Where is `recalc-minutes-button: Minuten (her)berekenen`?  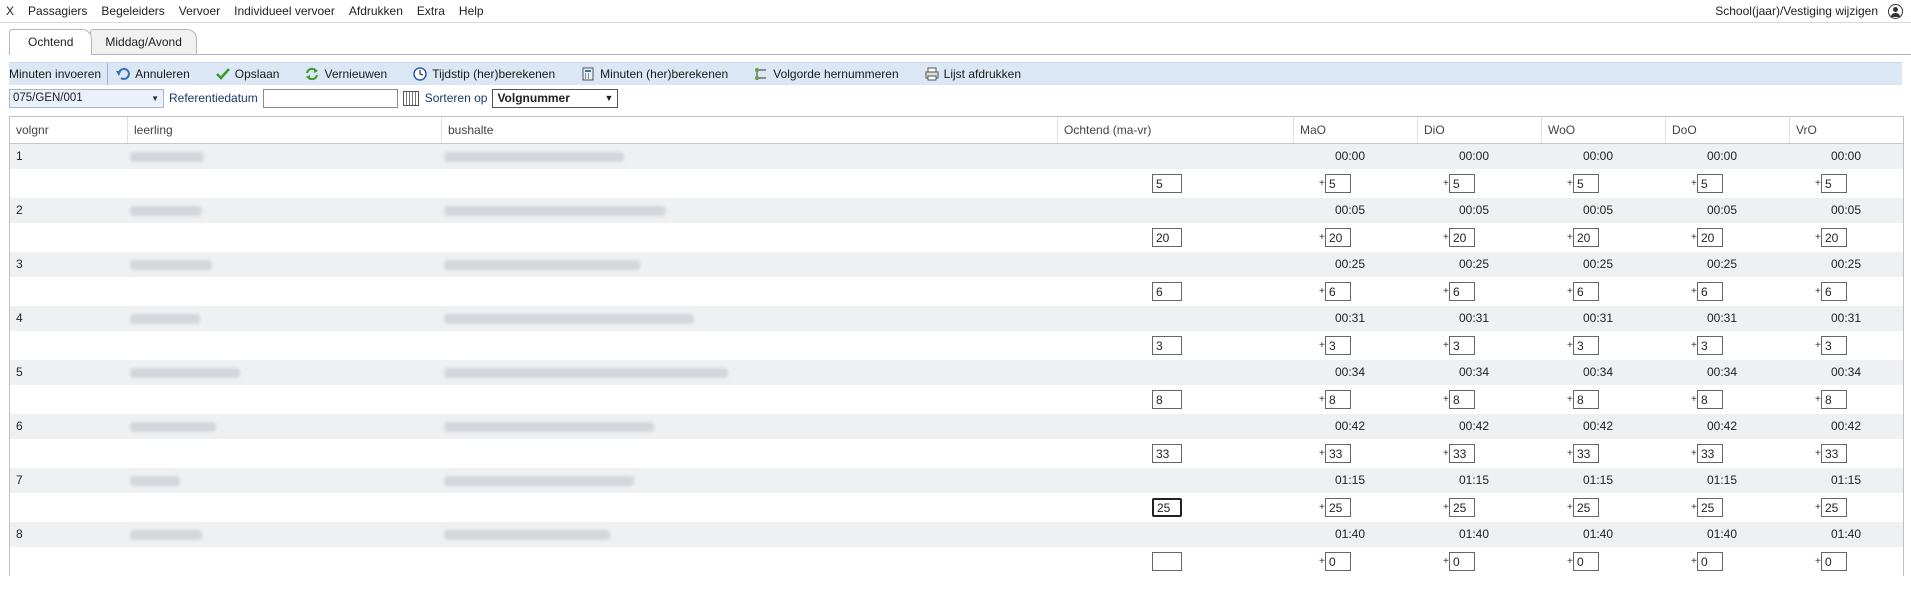
recalc-minutes-button: Minuten (her)berekenen is located at coordinates (654, 74).